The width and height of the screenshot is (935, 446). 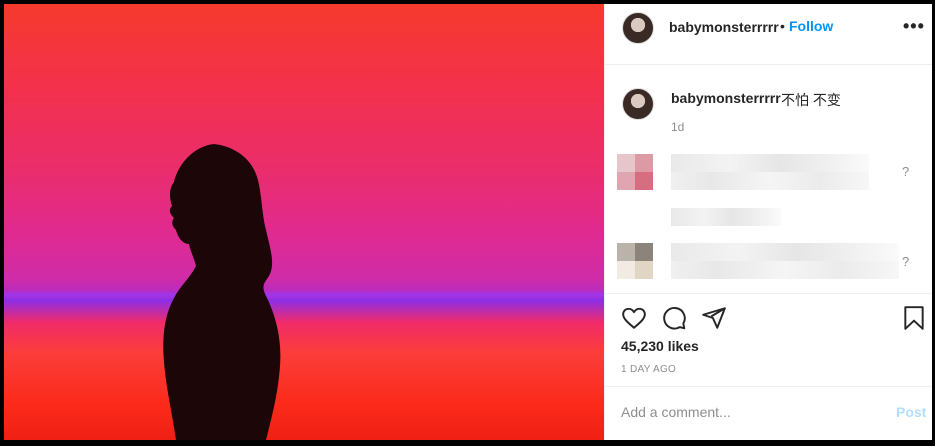 What do you see at coordinates (674, 318) in the screenshot?
I see `comment-bubble-icon` at bounding box center [674, 318].